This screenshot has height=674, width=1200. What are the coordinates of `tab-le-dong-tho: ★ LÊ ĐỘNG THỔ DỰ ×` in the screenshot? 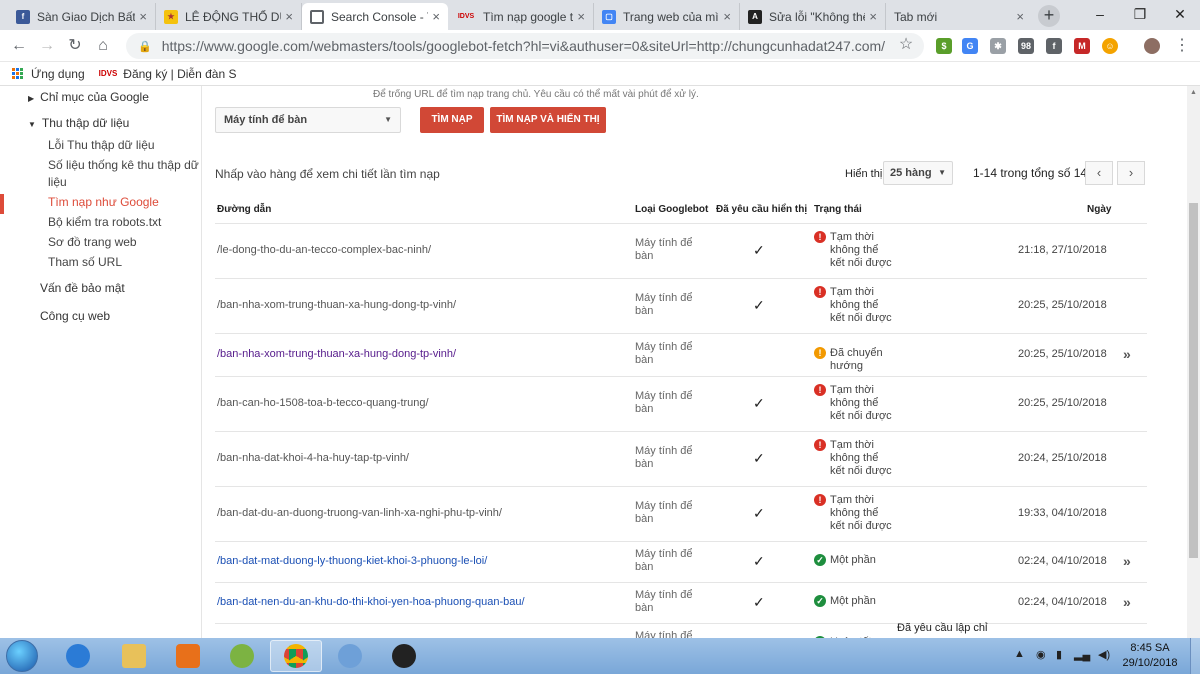 It's located at (229, 16).